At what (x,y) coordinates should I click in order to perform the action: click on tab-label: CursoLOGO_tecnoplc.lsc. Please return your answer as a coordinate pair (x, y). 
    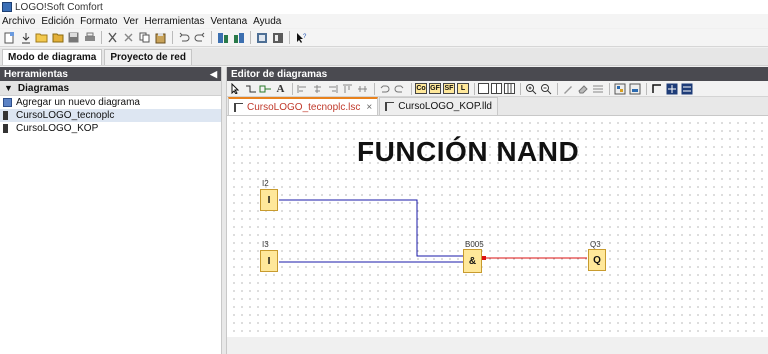
    Looking at the image, I should click on (304, 107).